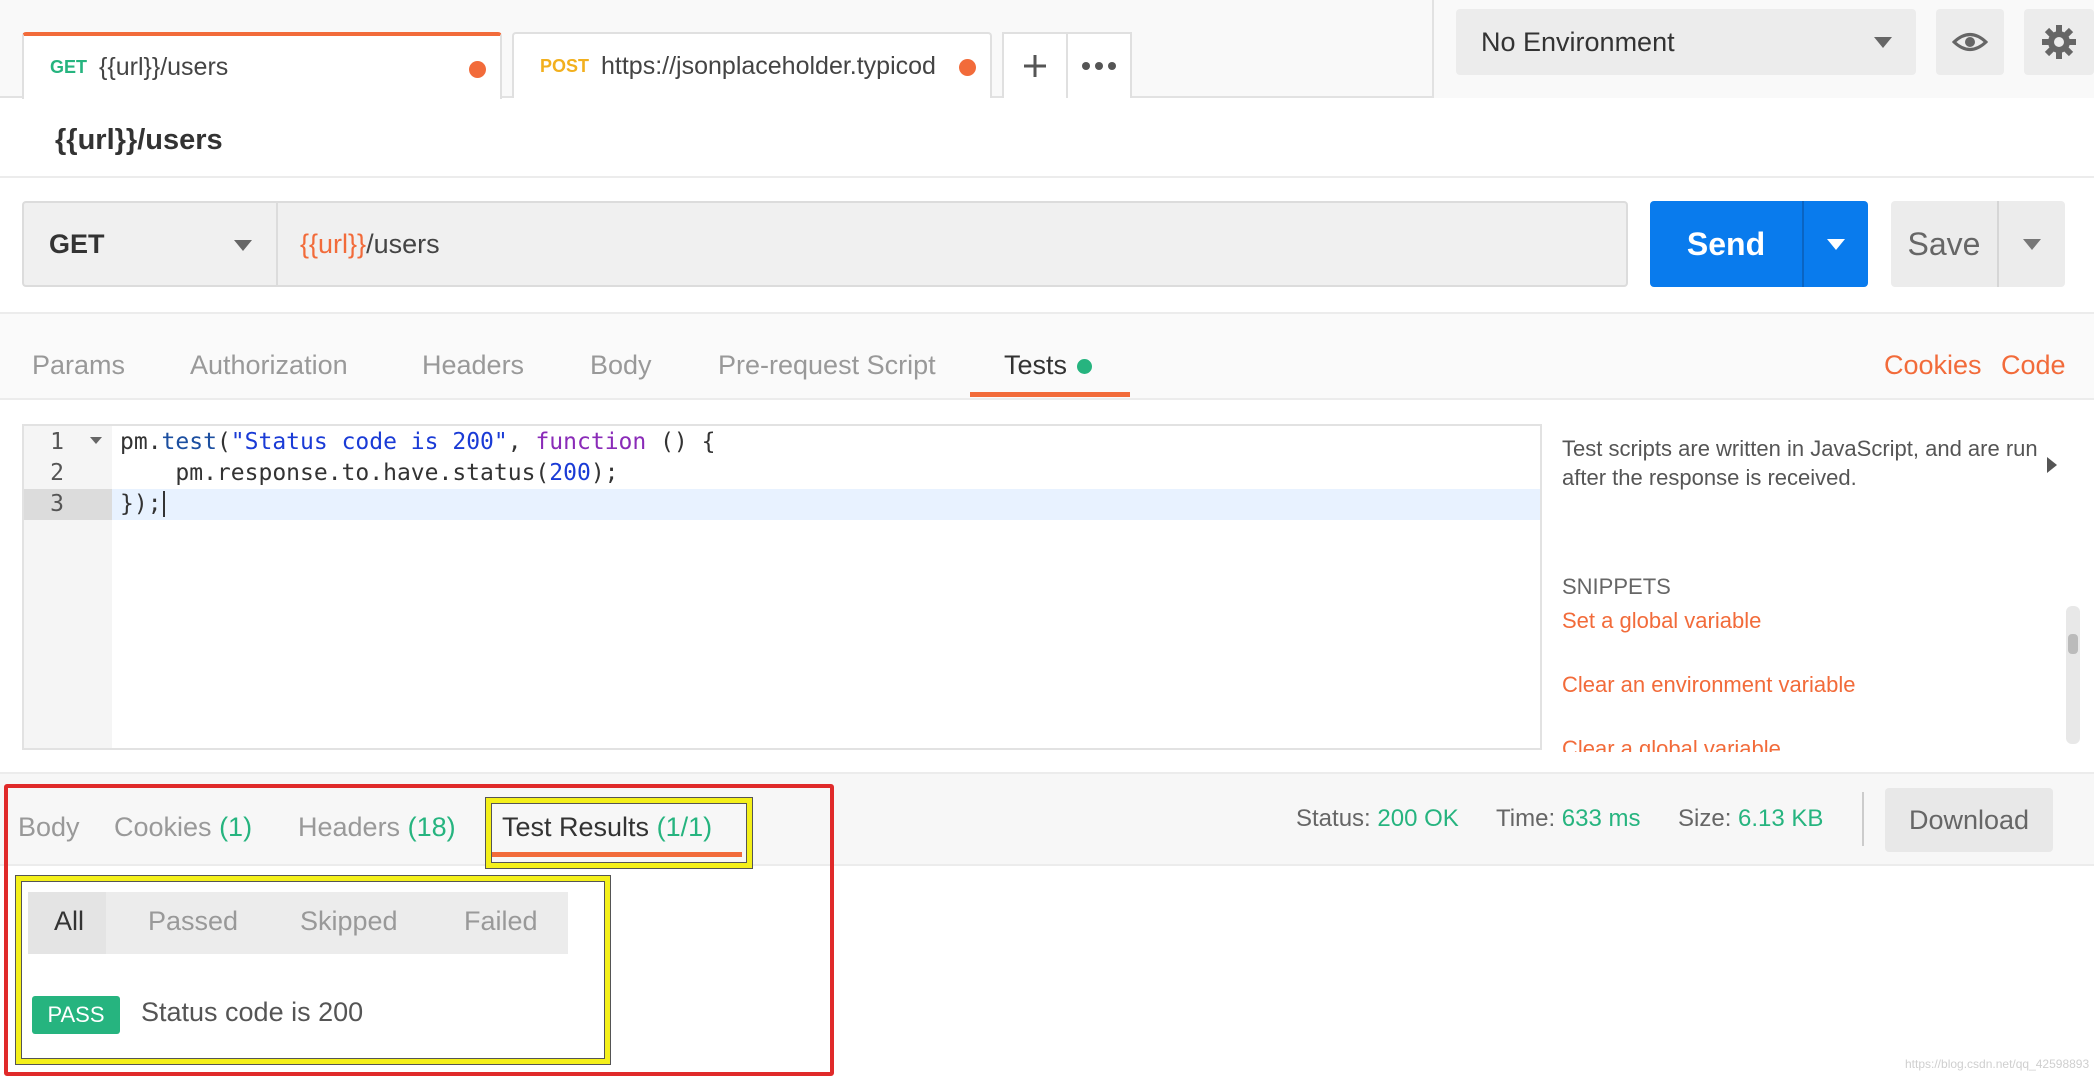 The width and height of the screenshot is (2094, 1084). Describe the element at coordinates (1601, 818) in the screenshot. I see `time-value: 633 ms` at that location.